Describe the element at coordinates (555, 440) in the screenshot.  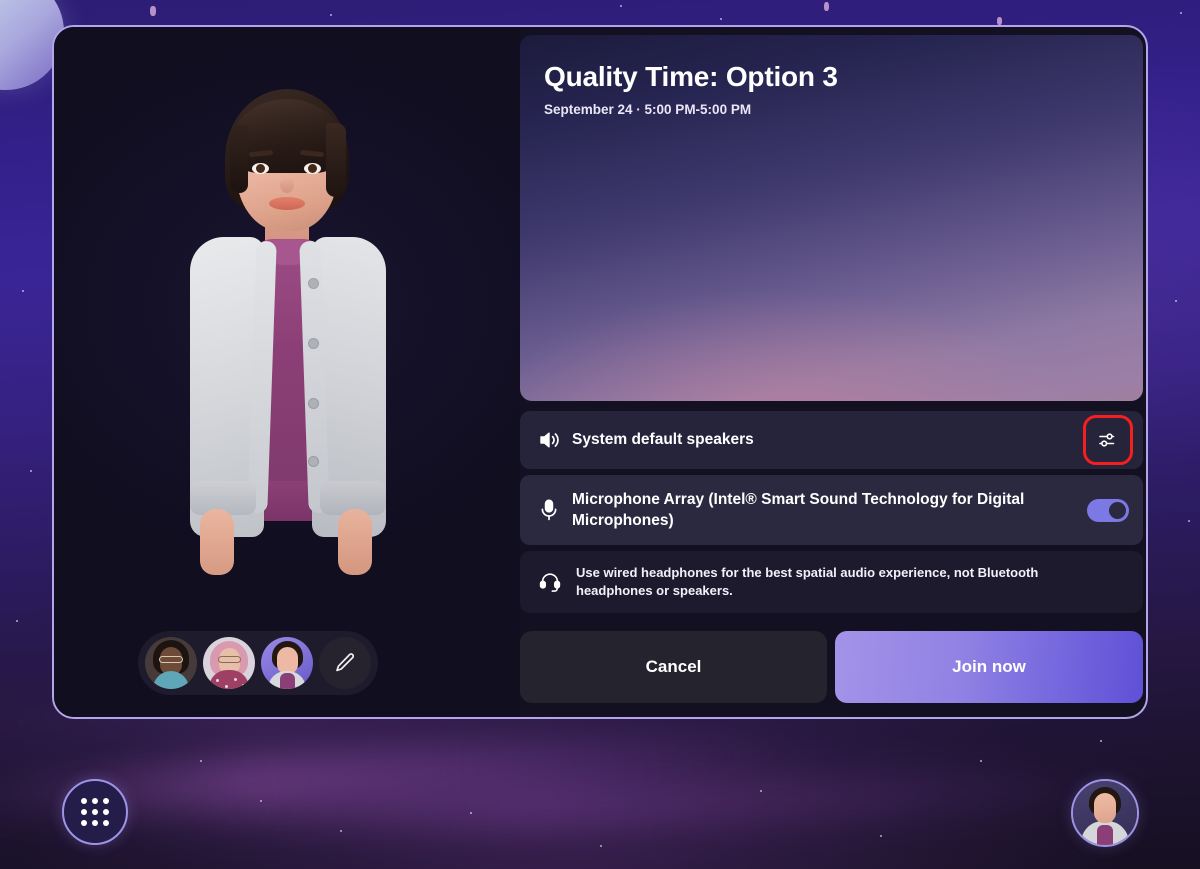
I see `speaker-icon` at that location.